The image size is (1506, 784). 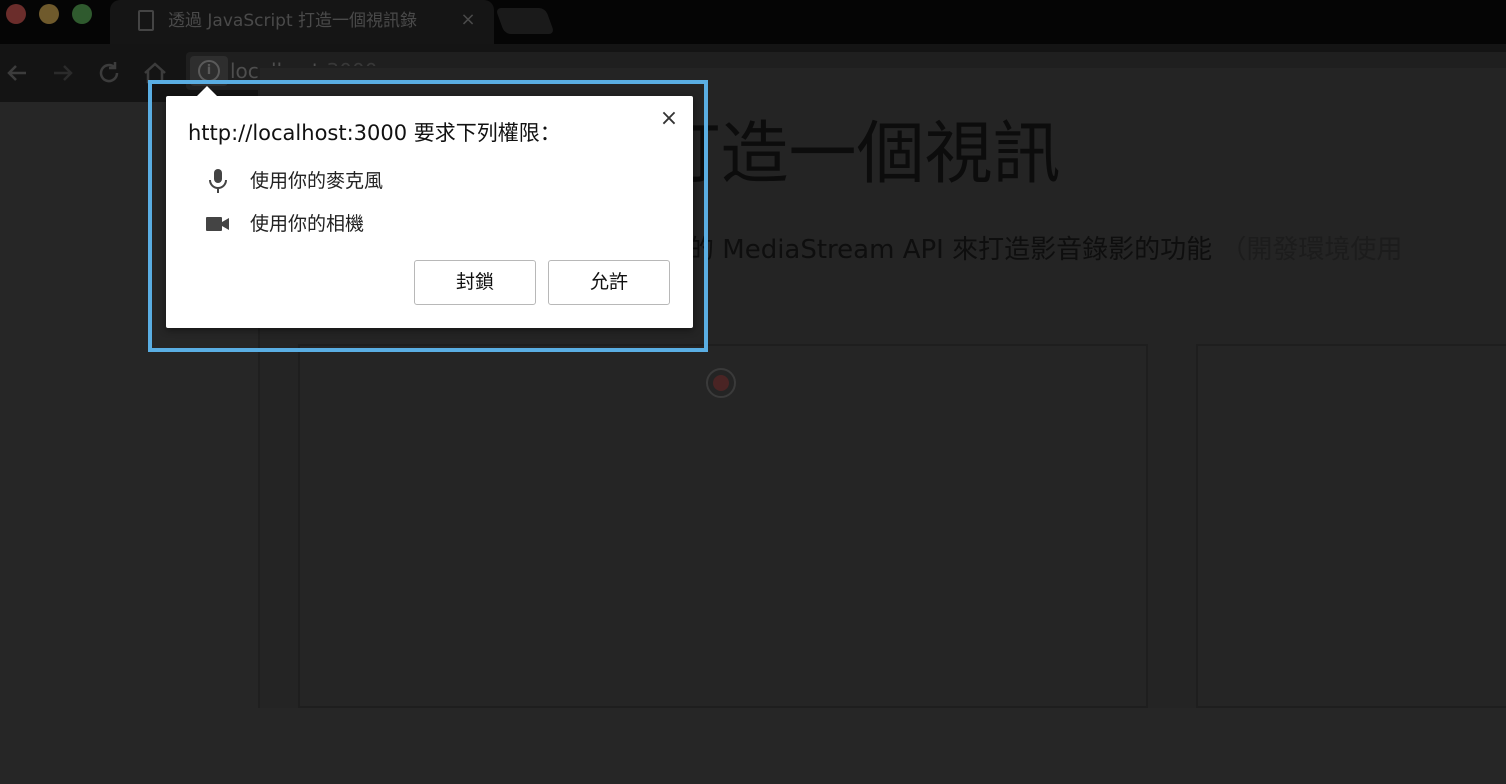 What do you see at coordinates (1311, 250) in the screenshot?
I see `description-note: （開發環境使用` at bounding box center [1311, 250].